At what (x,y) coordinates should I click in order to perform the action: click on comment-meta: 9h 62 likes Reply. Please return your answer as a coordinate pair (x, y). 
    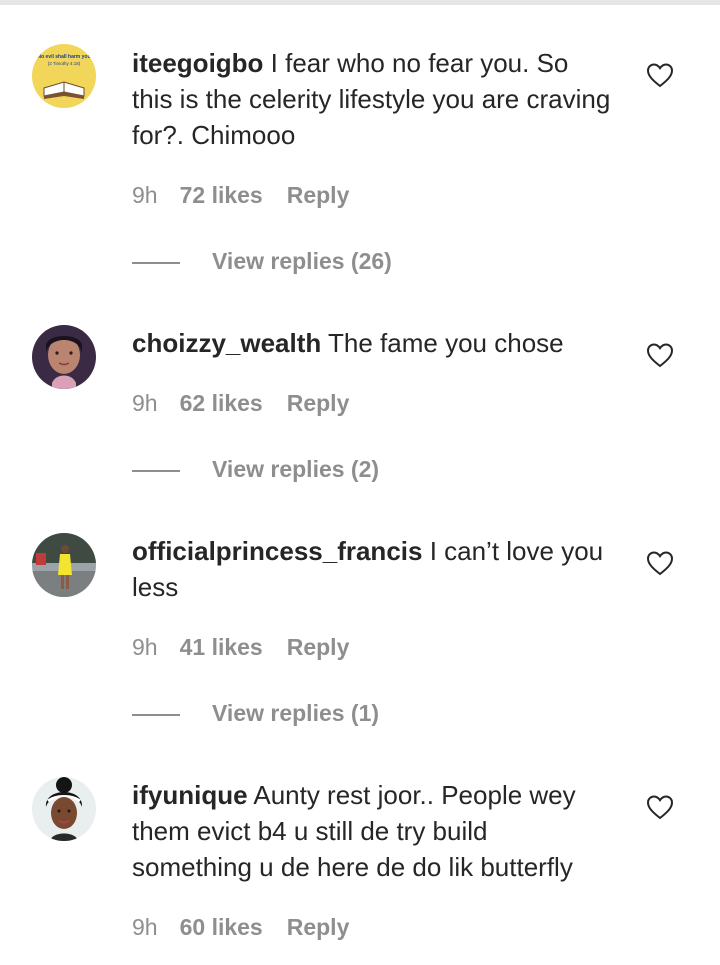
    Looking at the image, I should click on (240, 403).